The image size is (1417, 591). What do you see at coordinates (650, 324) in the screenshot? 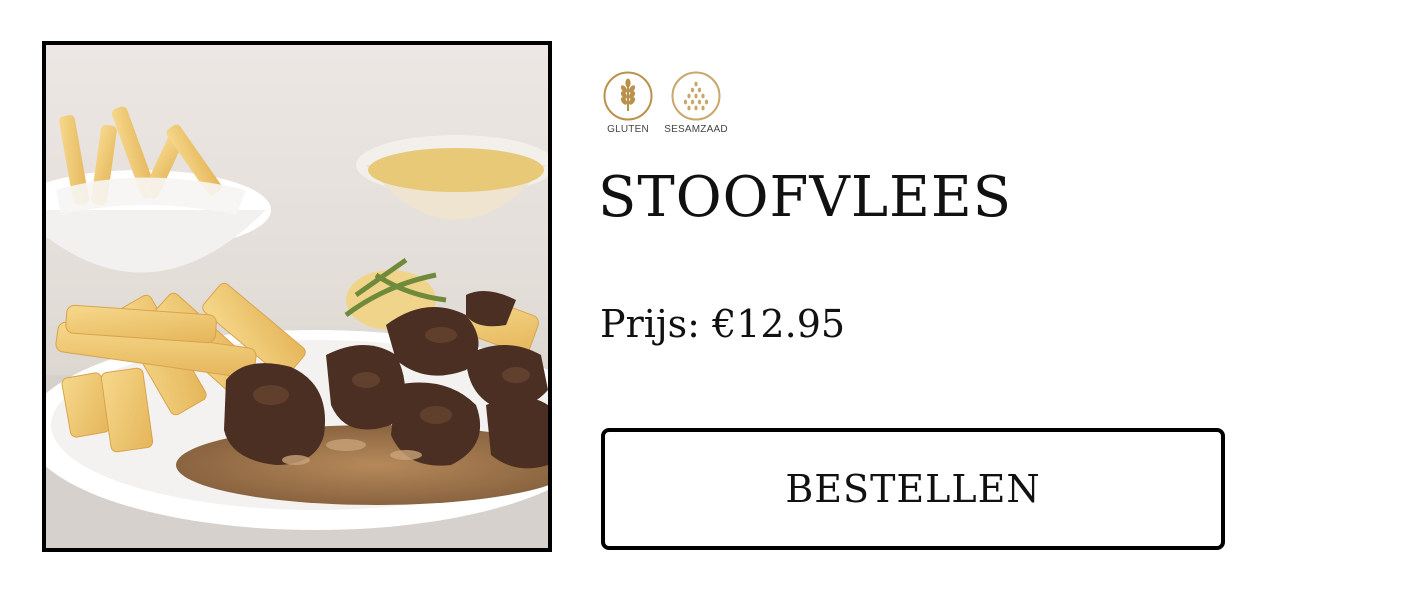
I see `price-label: Prijs:` at bounding box center [650, 324].